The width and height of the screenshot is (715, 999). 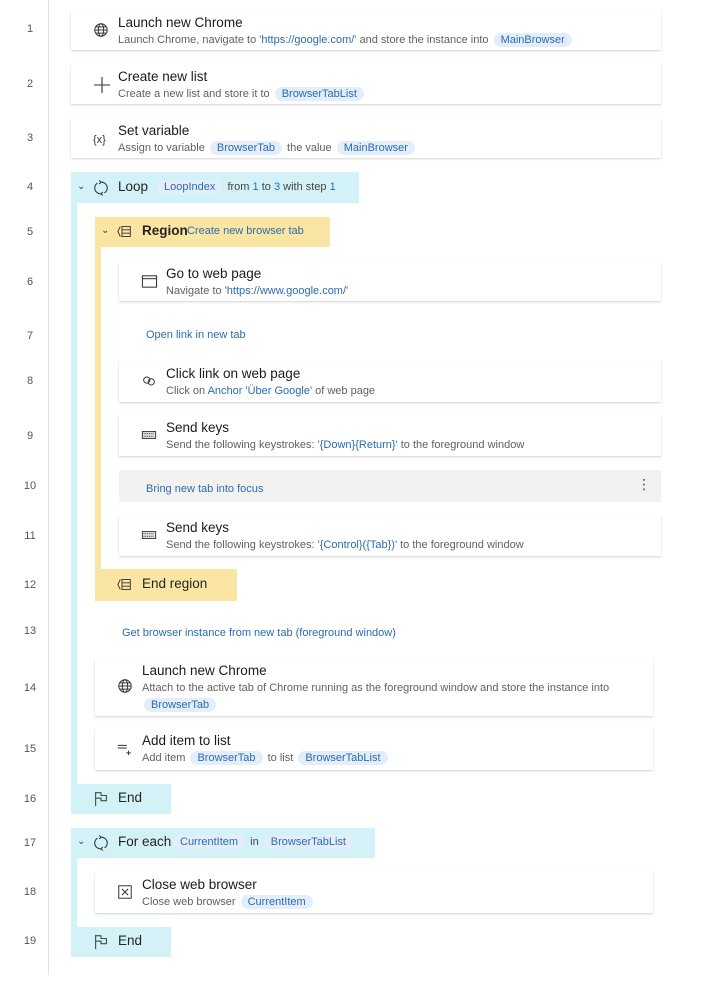 What do you see at coordinates (99, 140) in the screenshot?
I see `variable-icon: {x}` at bounding box center [99, 140].